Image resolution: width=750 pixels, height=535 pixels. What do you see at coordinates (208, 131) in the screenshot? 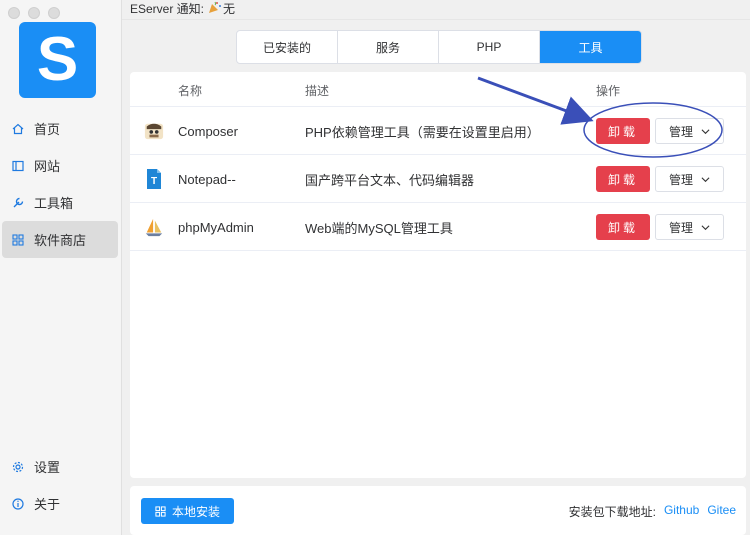
I see `app-name: Composer` at bounding box center [208, 131].